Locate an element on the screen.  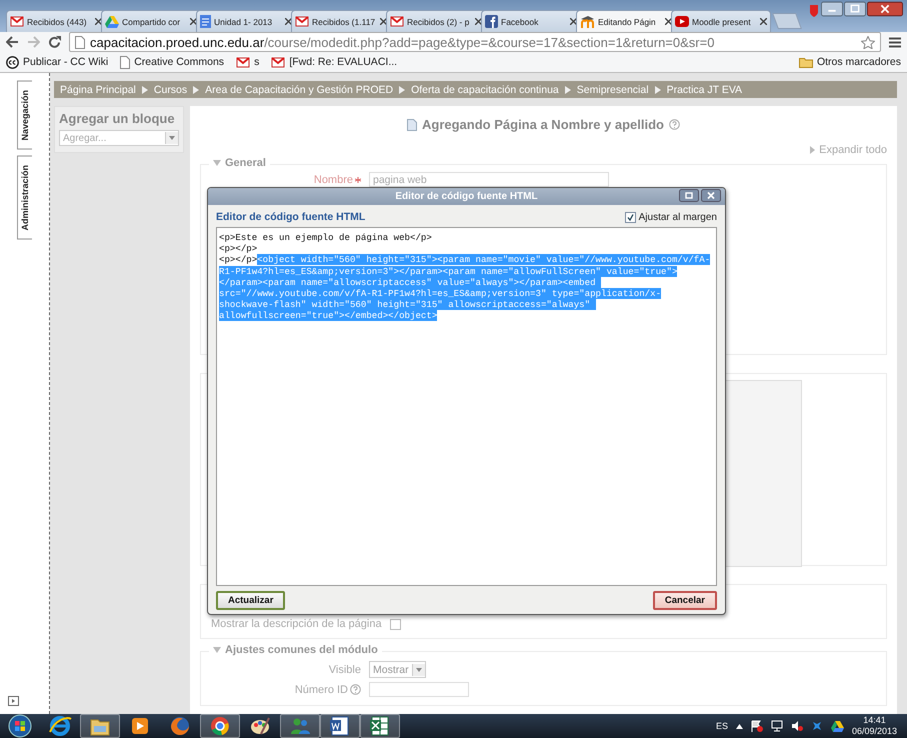
check-icon is located at coordinates (630, 217).